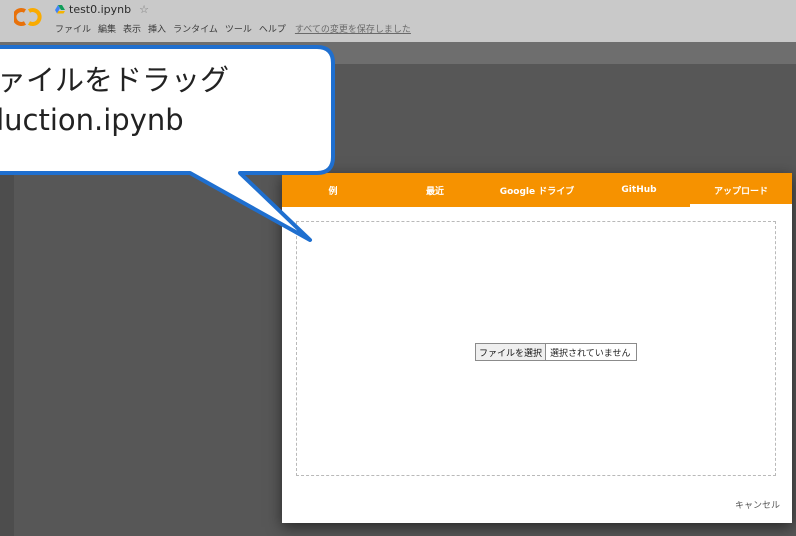 This screenshot has width=796, height=536. Describe the element at coordinates (435, 190) in the screenshot. I see `tab-recent: 最近` at that location.